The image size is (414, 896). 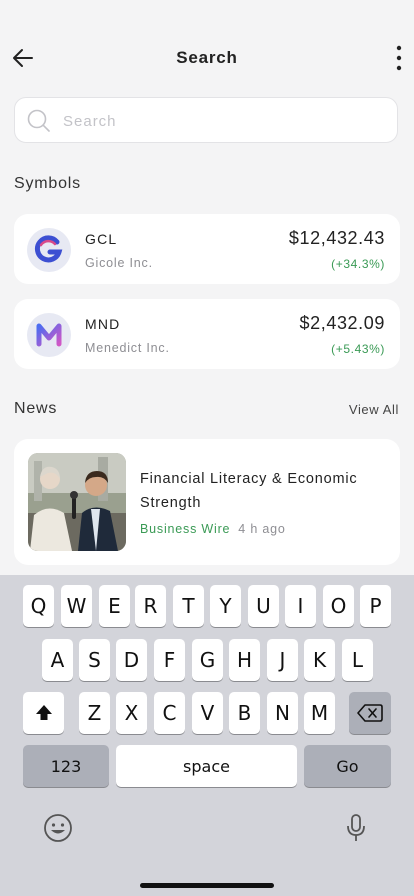 I want to click on backspace-key, so click(x=370, y=713).